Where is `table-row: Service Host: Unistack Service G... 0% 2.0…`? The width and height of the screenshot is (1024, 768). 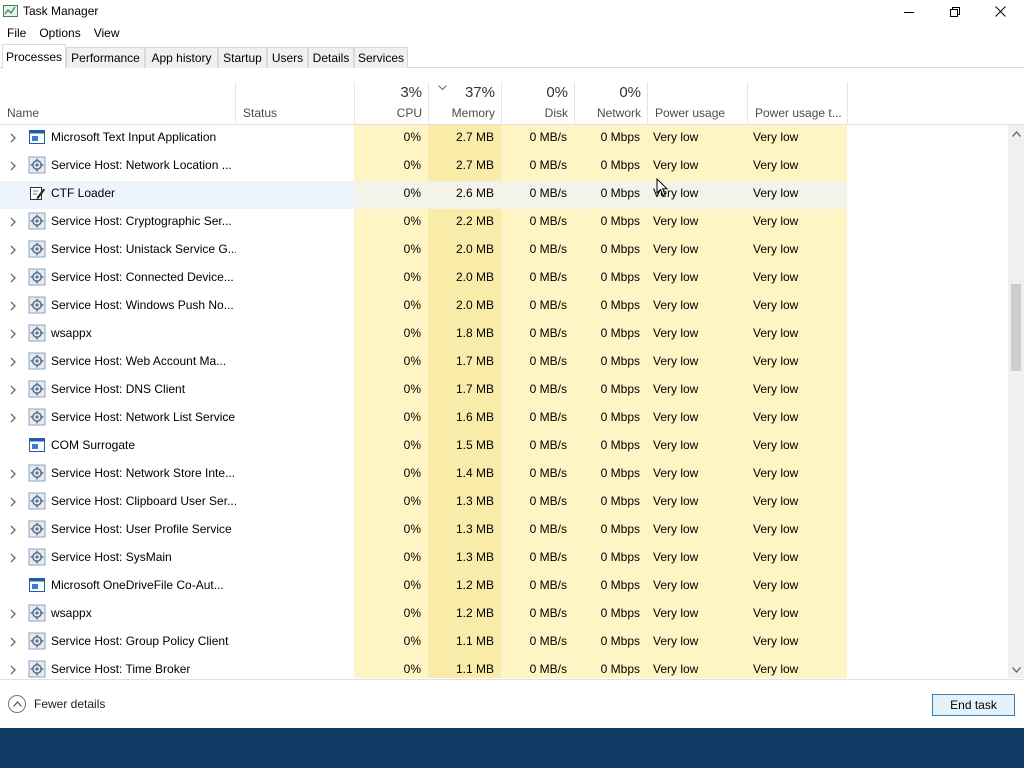 table-row: Service Host: Unistack Service G... 0% 2.0… is located at coordinates (504, 251).